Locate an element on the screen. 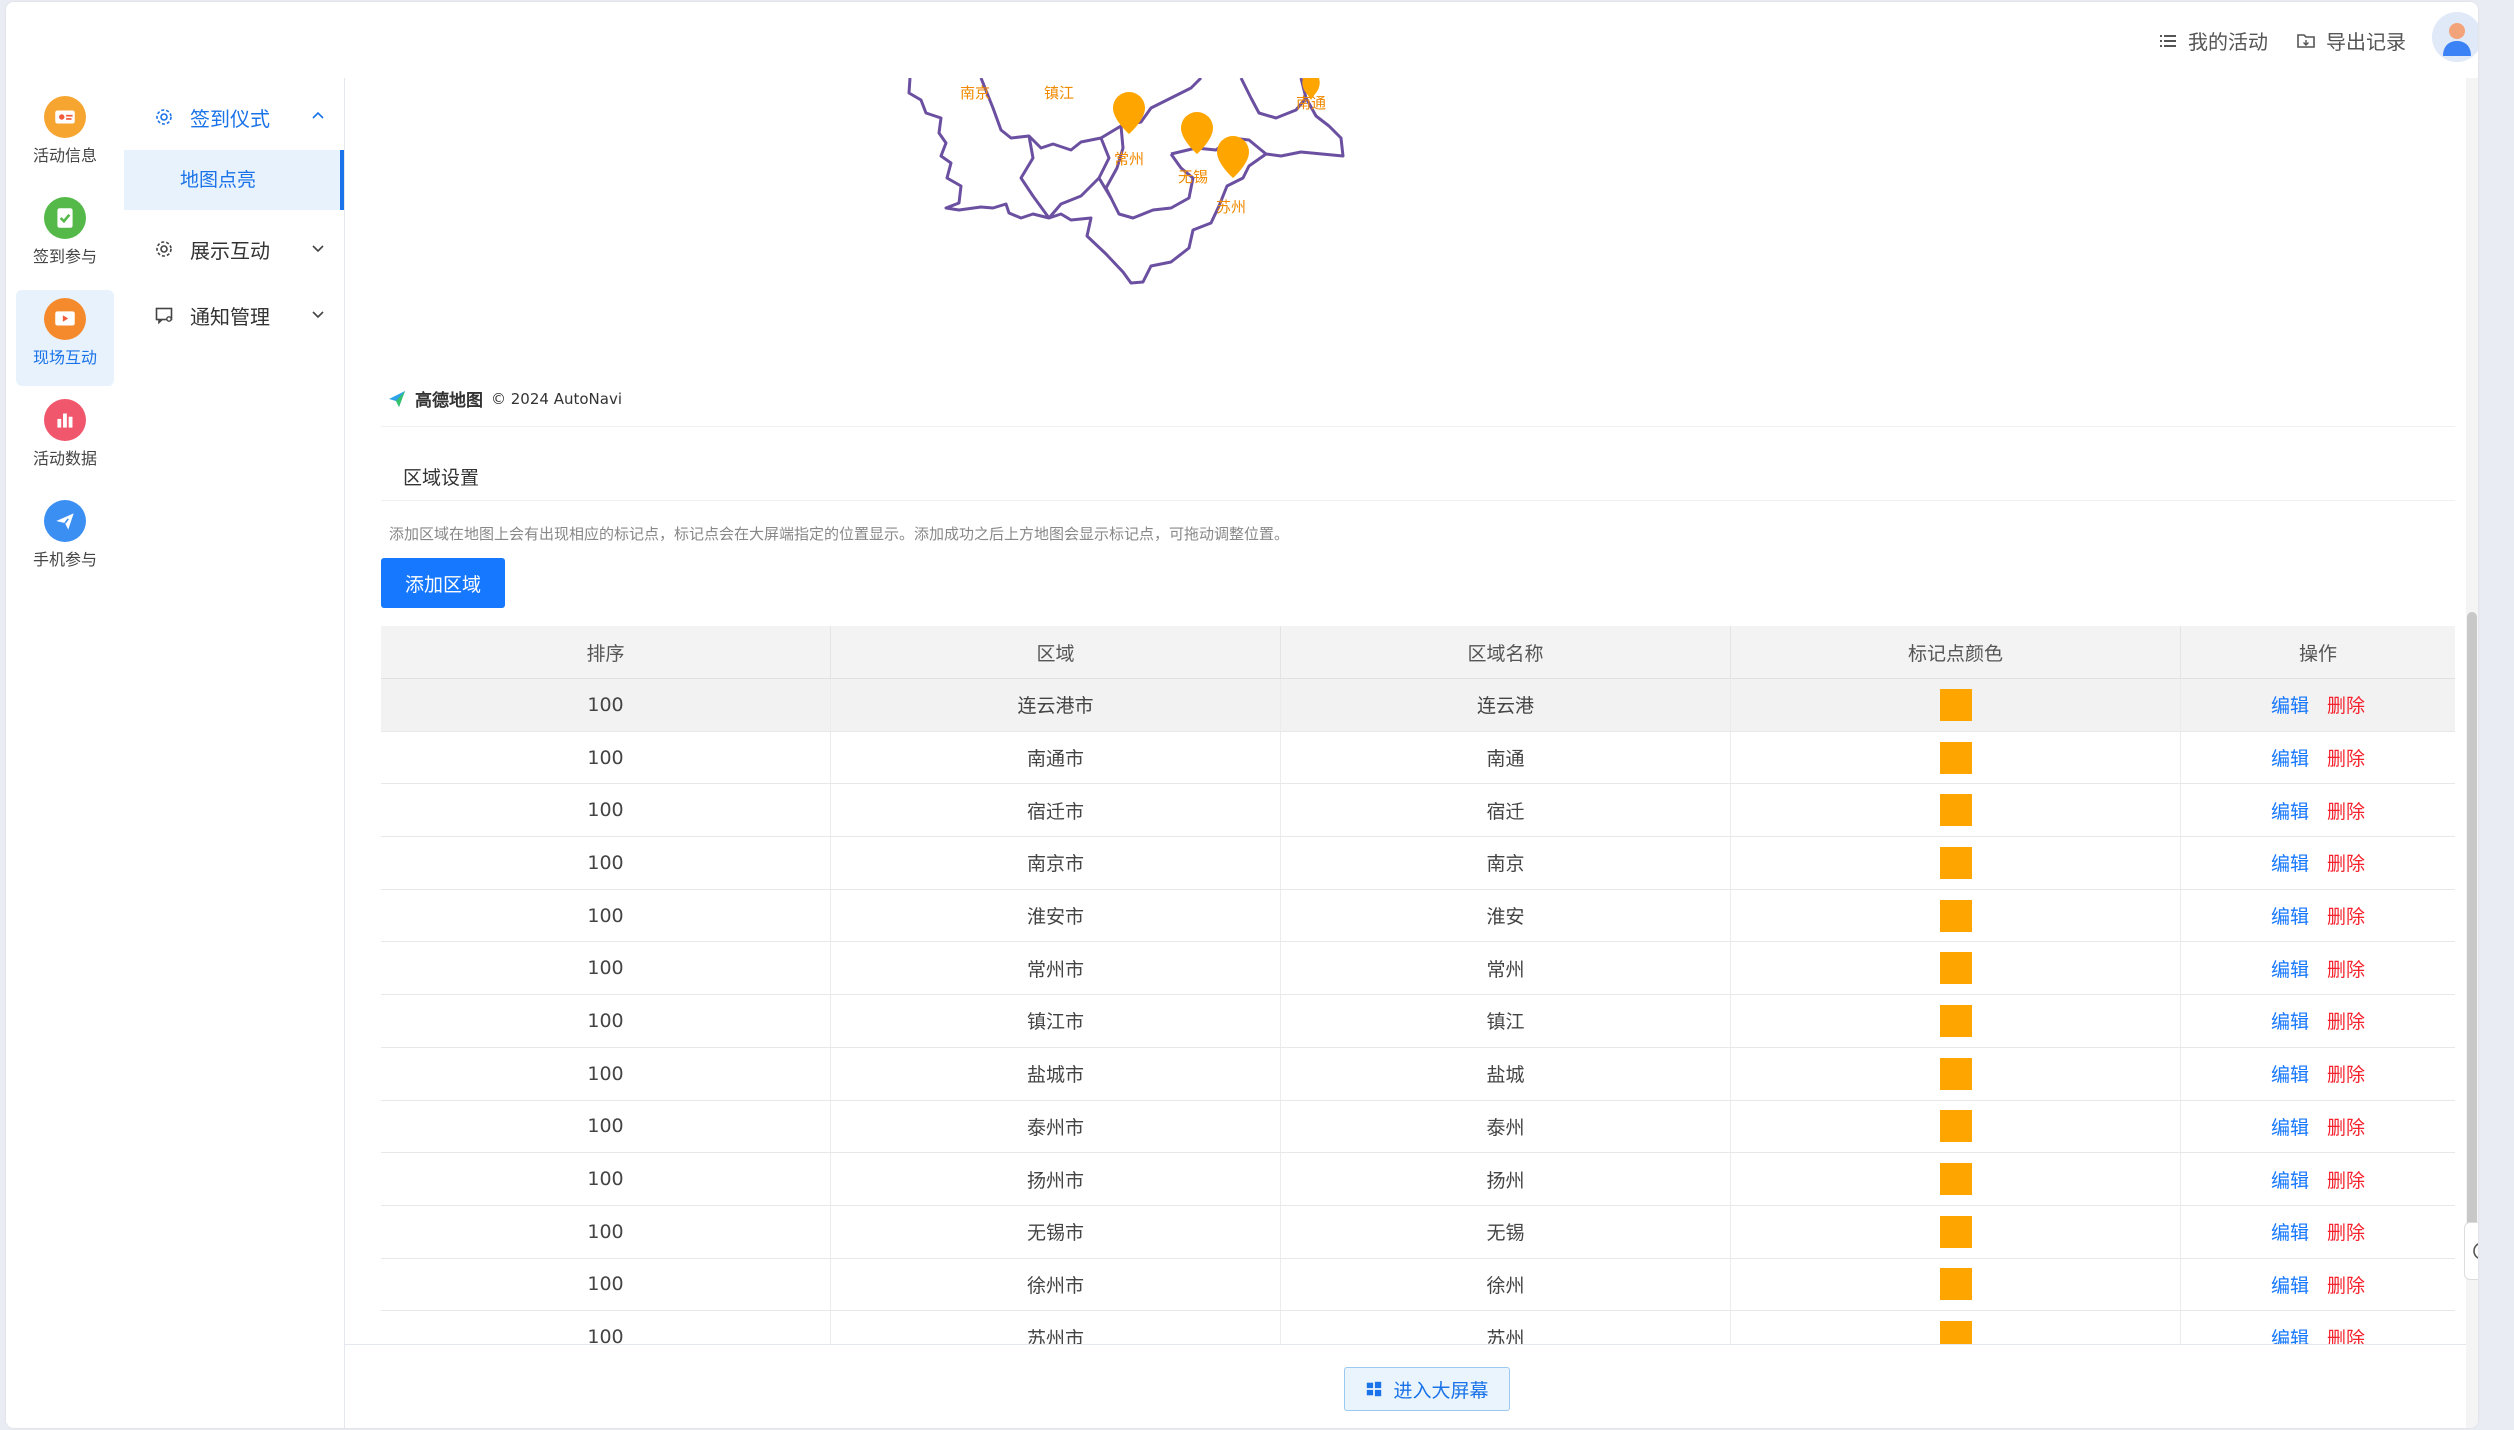 The height and width of the screenshot is (1430, 2514). folder-export-icon is located at coordinates (2306, 40).